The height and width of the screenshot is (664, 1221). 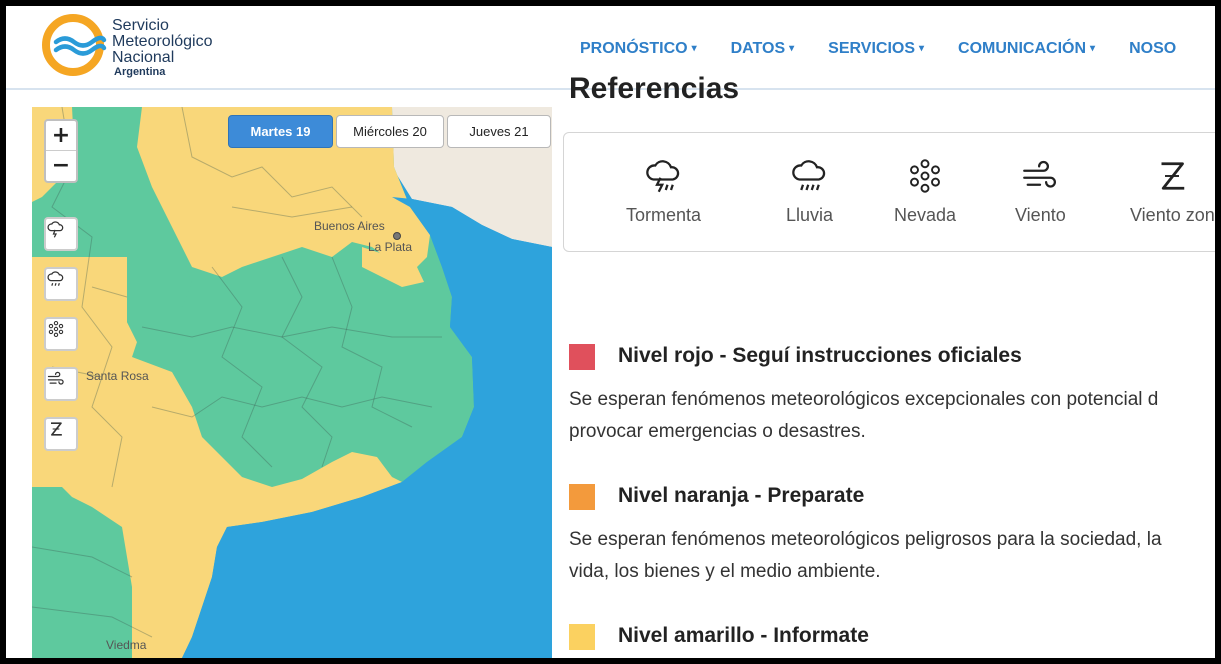 What do you see at coordinates (925, 215) in the screenshot?
I see `reference-label: Nevada` at bounding box center [925, 215].